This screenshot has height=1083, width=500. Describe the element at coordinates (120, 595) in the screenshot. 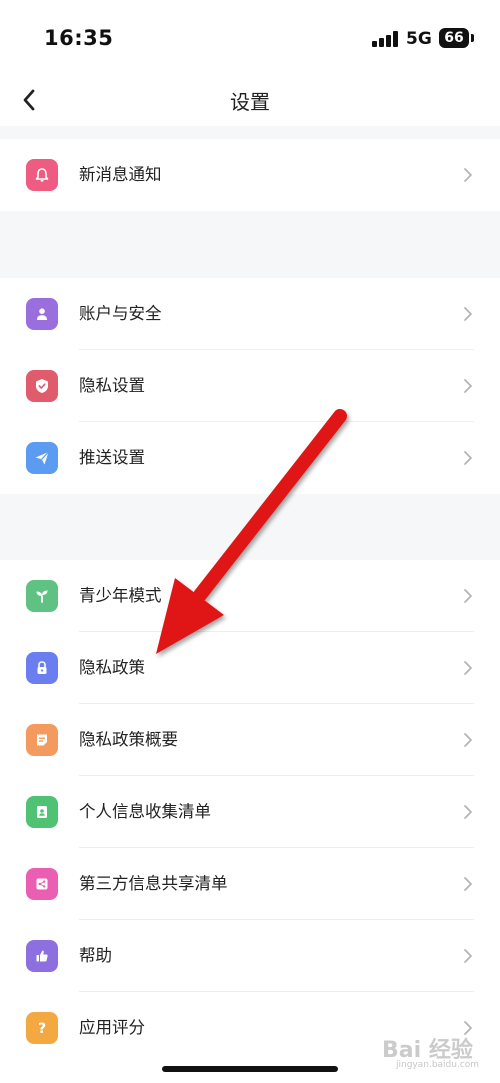

I see `row-label: 青少年模式` at that location.